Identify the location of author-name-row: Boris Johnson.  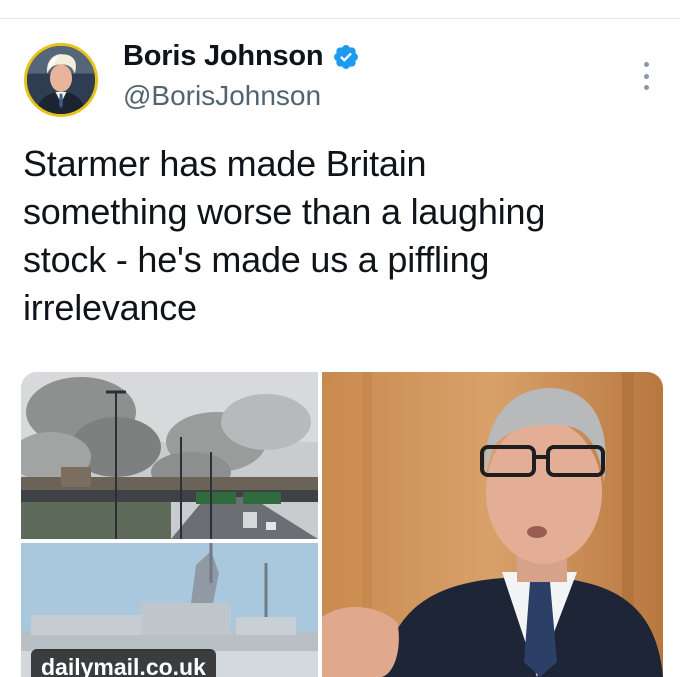
(241, 56).